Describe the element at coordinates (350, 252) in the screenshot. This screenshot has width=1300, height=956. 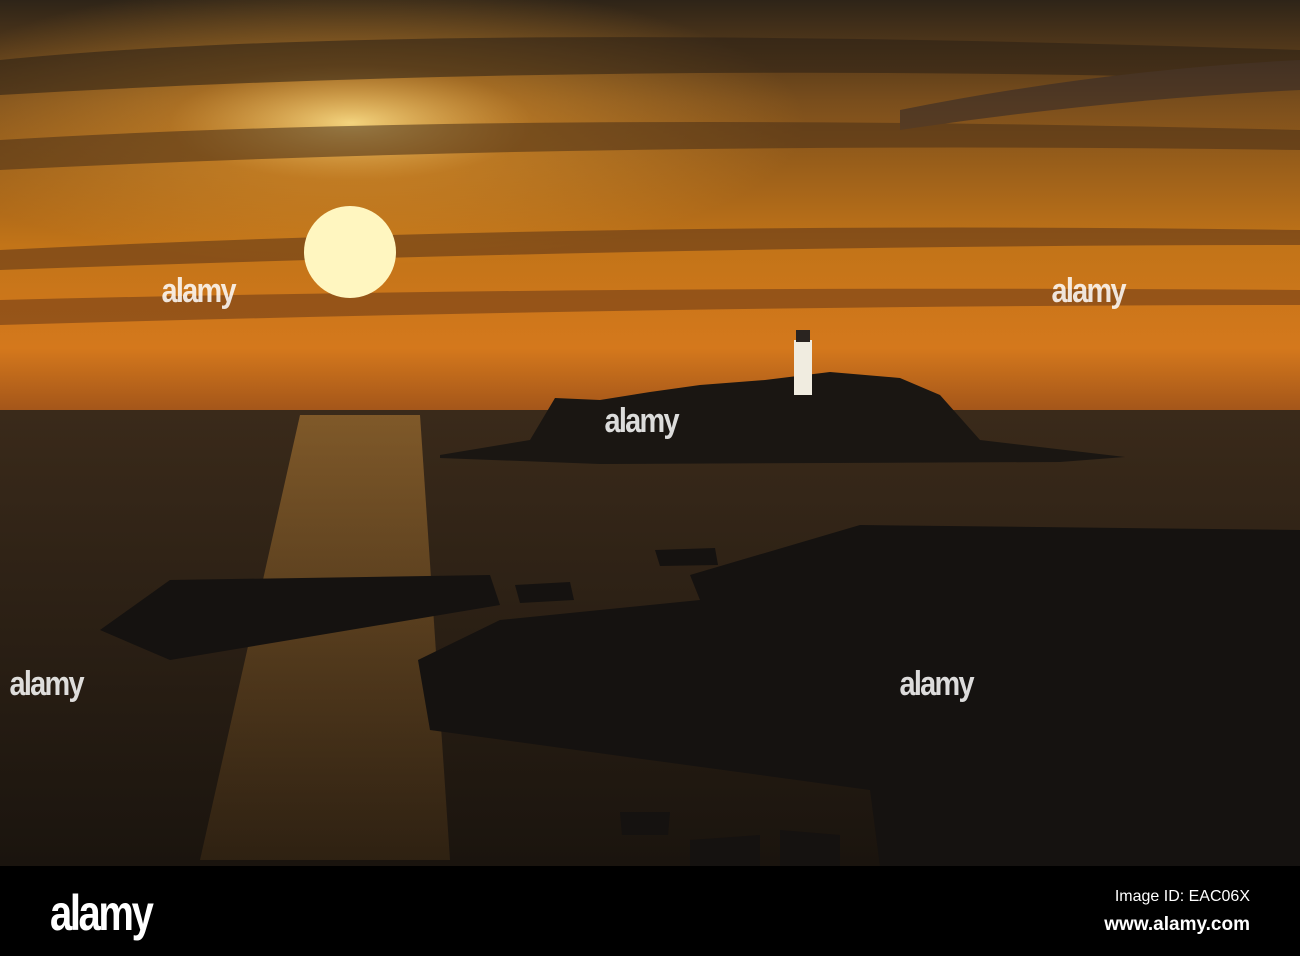
I see `sun` at that location.